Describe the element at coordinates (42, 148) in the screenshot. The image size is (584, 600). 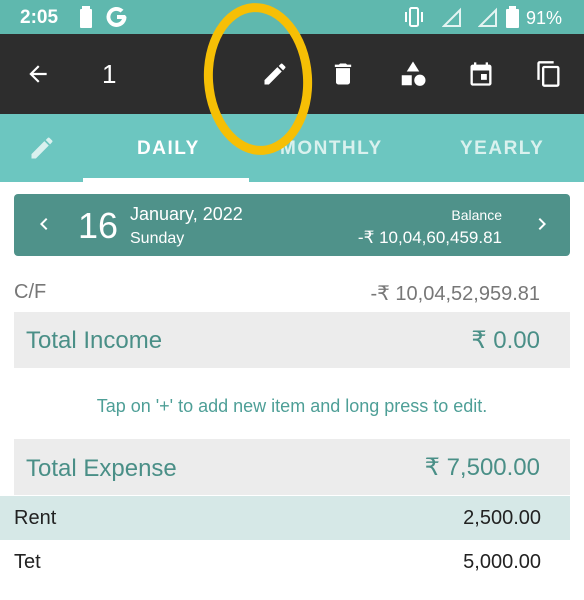
I see `pencil-icon` at that location.